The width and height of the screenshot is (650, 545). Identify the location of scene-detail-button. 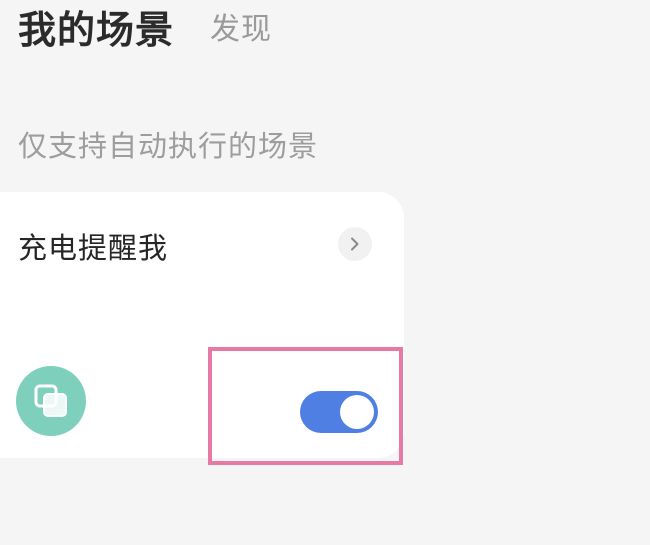
(355, 244).